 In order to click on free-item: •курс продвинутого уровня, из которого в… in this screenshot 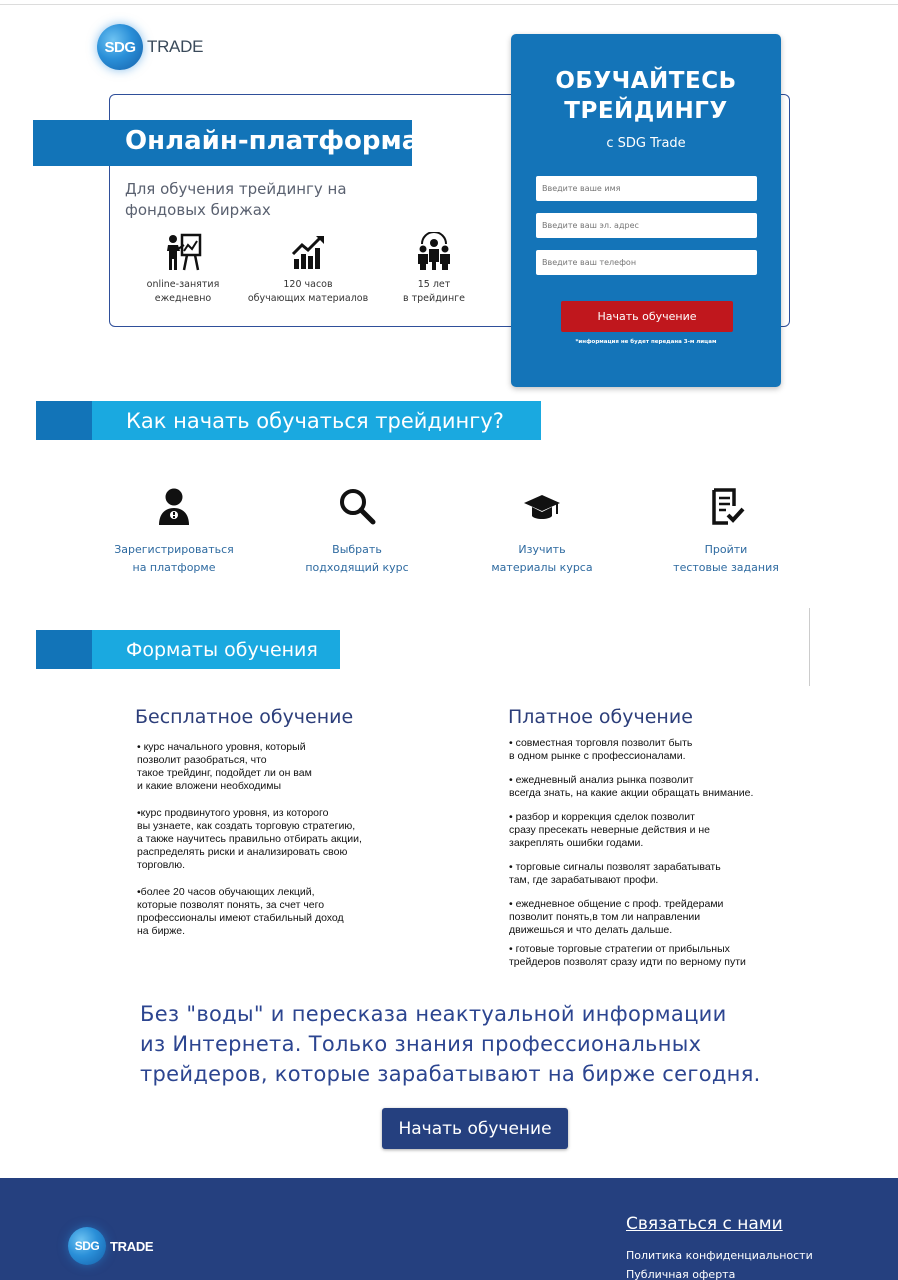, I will do `click(249, 839)`.